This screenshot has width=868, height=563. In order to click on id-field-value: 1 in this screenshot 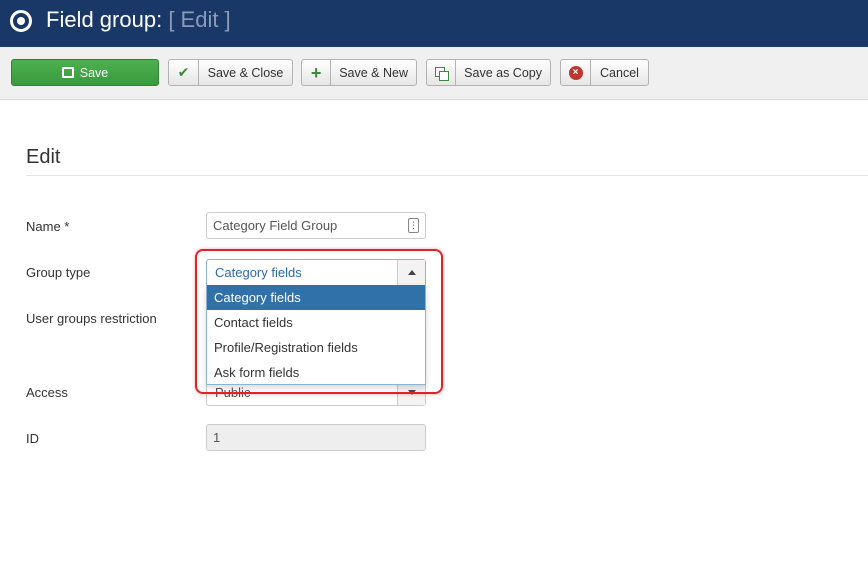, I will do `click(217, 437)`.